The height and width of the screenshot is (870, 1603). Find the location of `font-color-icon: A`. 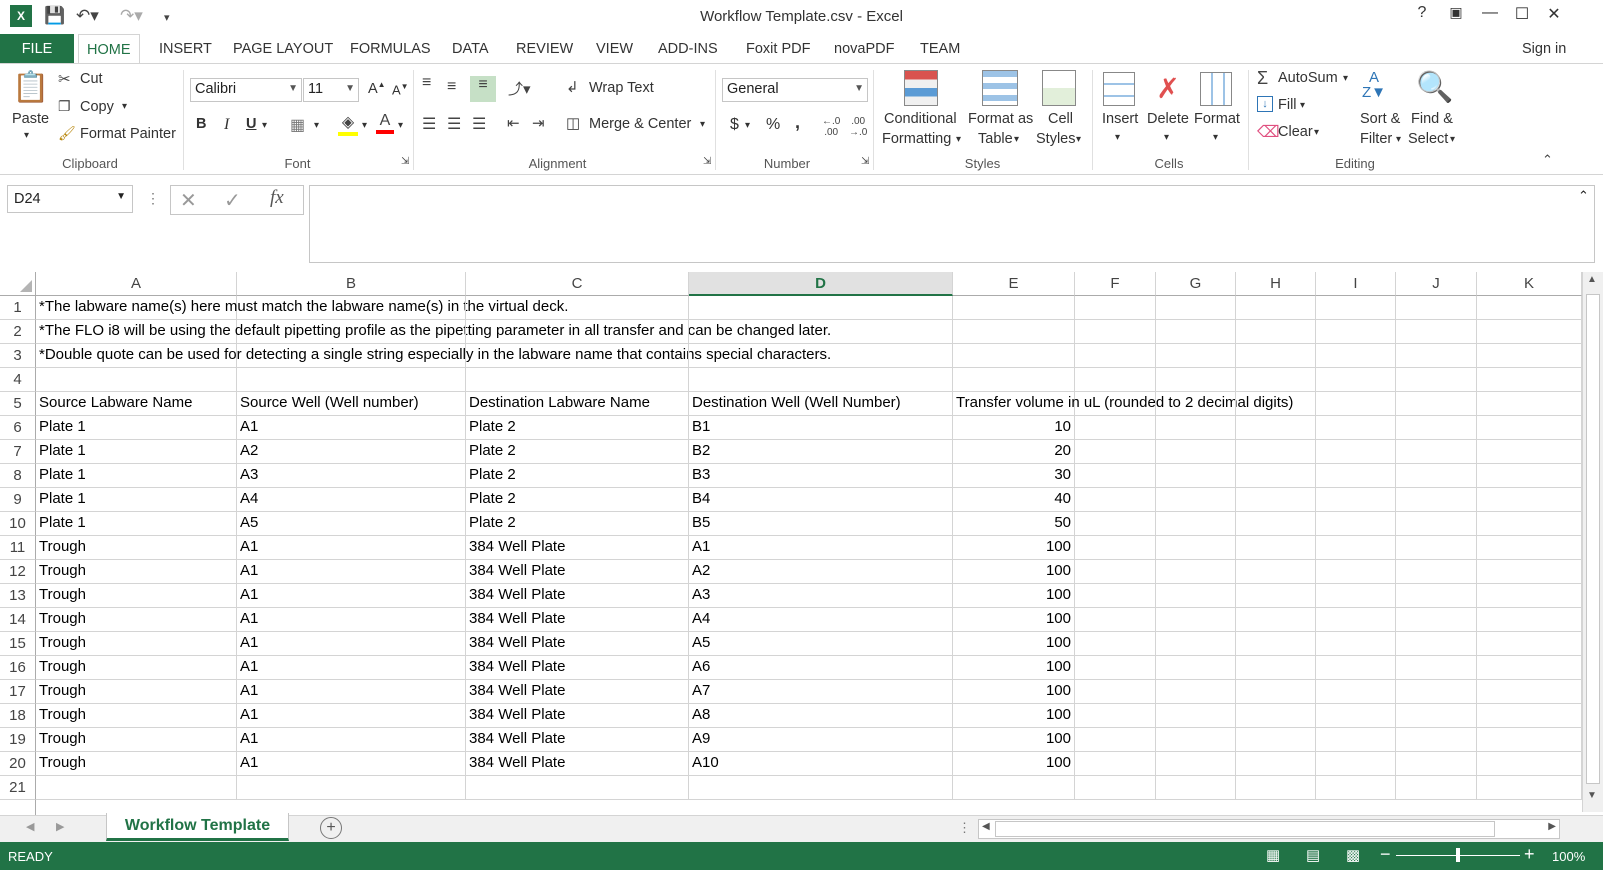

font-color-icon: A is located at coordinates (385, 123).